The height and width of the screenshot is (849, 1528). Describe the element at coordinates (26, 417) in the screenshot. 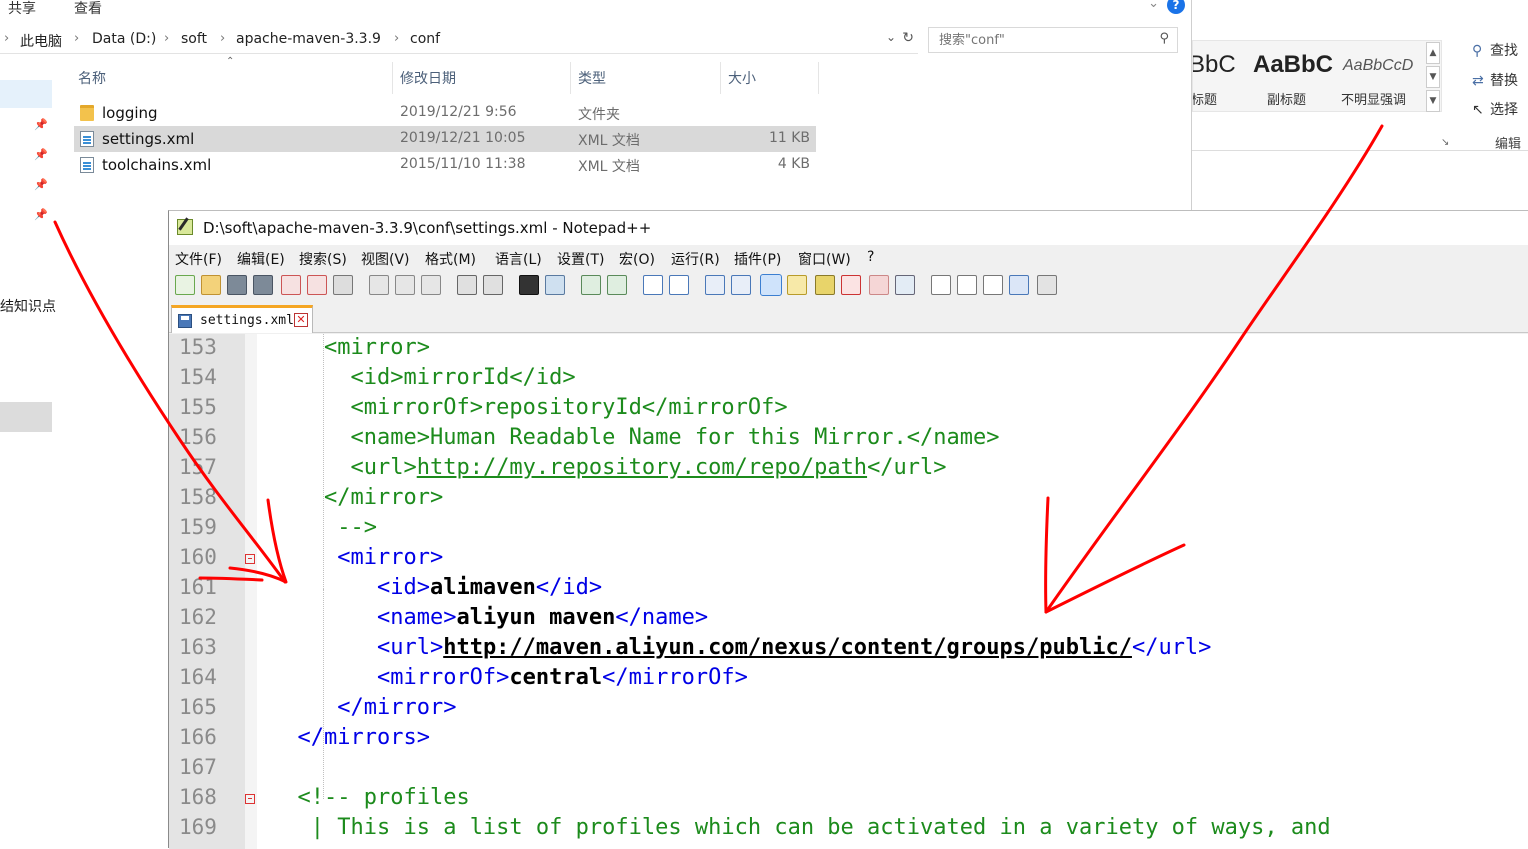

I see `nav-item-highlight` at that location.